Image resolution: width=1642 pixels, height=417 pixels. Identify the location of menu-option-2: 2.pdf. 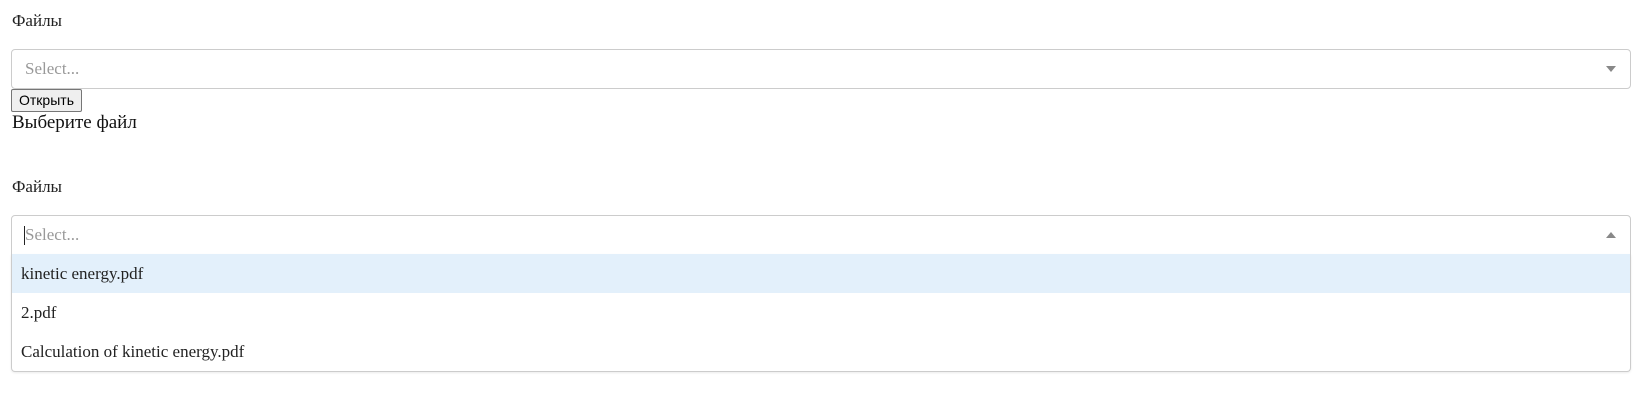
(821, 312).